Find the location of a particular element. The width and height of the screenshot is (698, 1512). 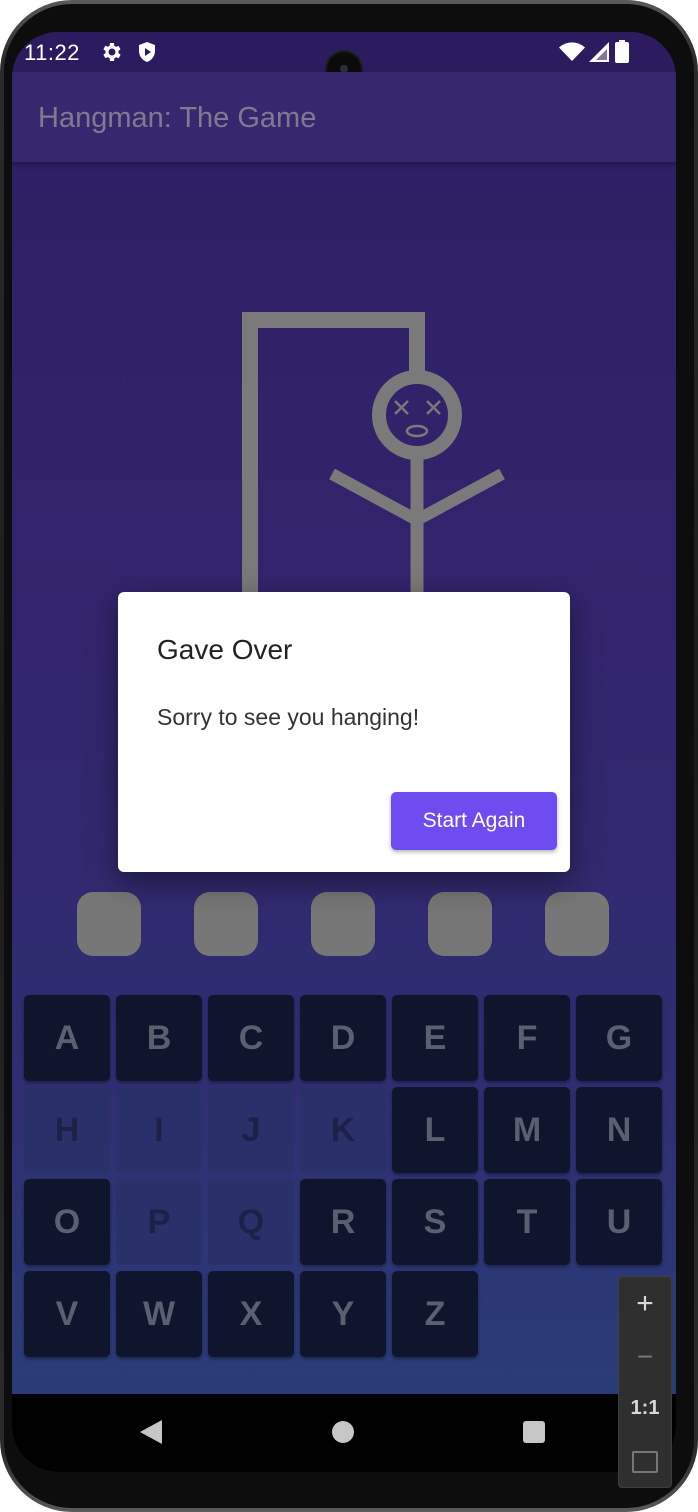

key-c: C is located at coordinates (251, 1038).